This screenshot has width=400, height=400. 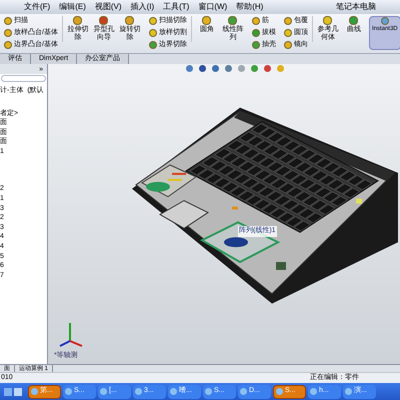 I want to click on menu-item: 插入(I), so click(x=142, y=7).